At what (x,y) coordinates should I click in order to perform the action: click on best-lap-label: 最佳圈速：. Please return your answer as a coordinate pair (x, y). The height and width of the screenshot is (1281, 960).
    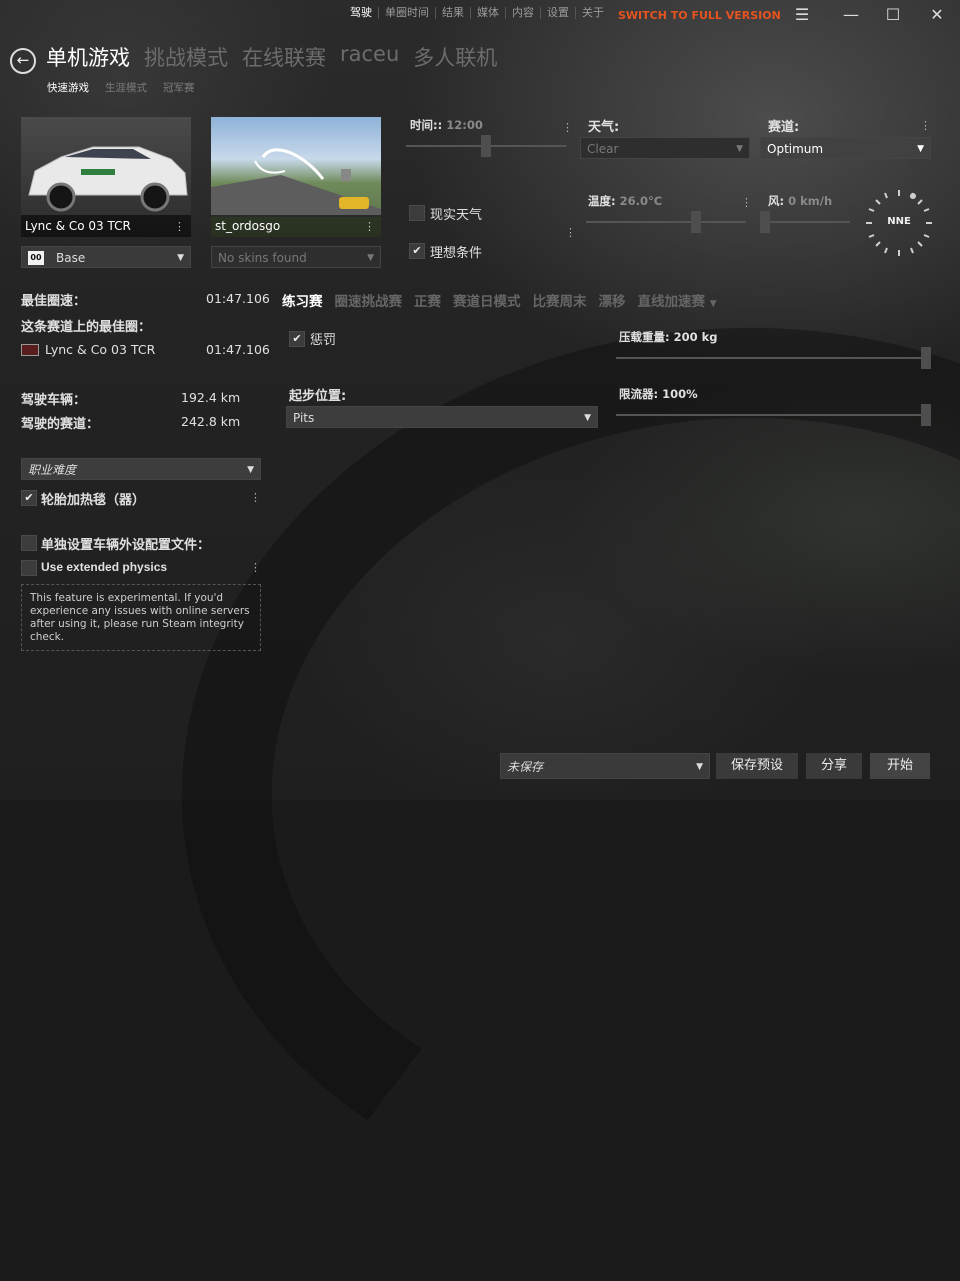
    Looking at the image, I should click on (54, 301).